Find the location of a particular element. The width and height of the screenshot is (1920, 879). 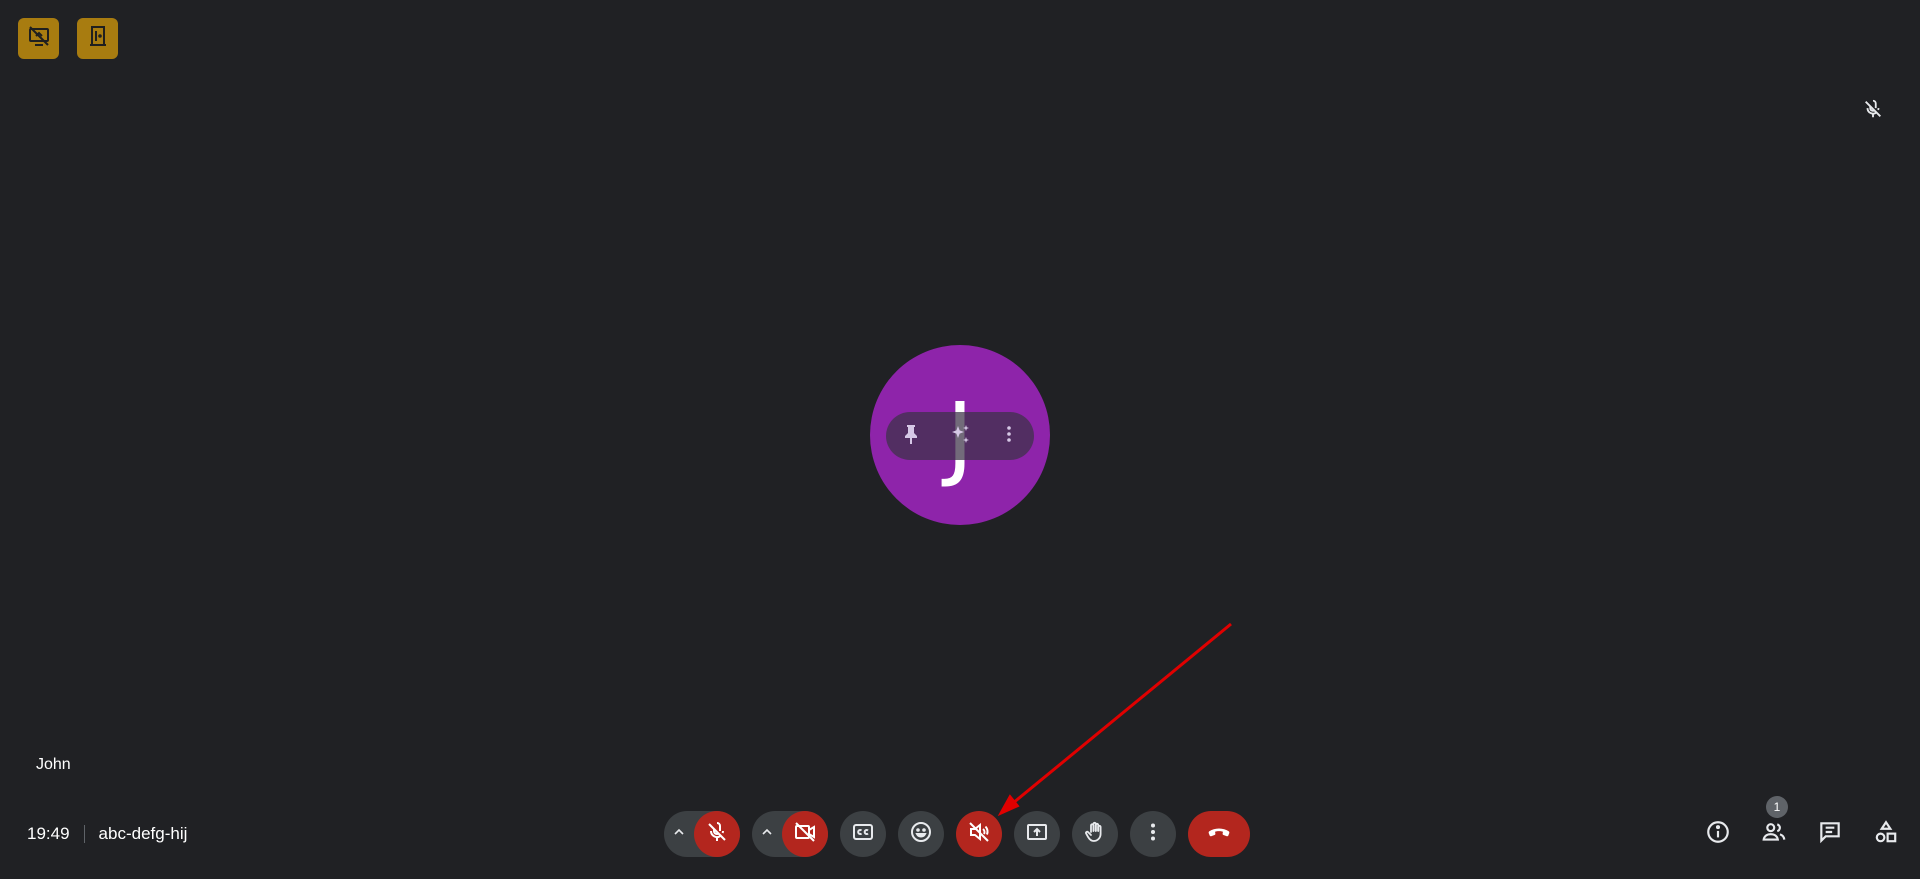

camera-toggle-button is located at coordinates (805, 834).